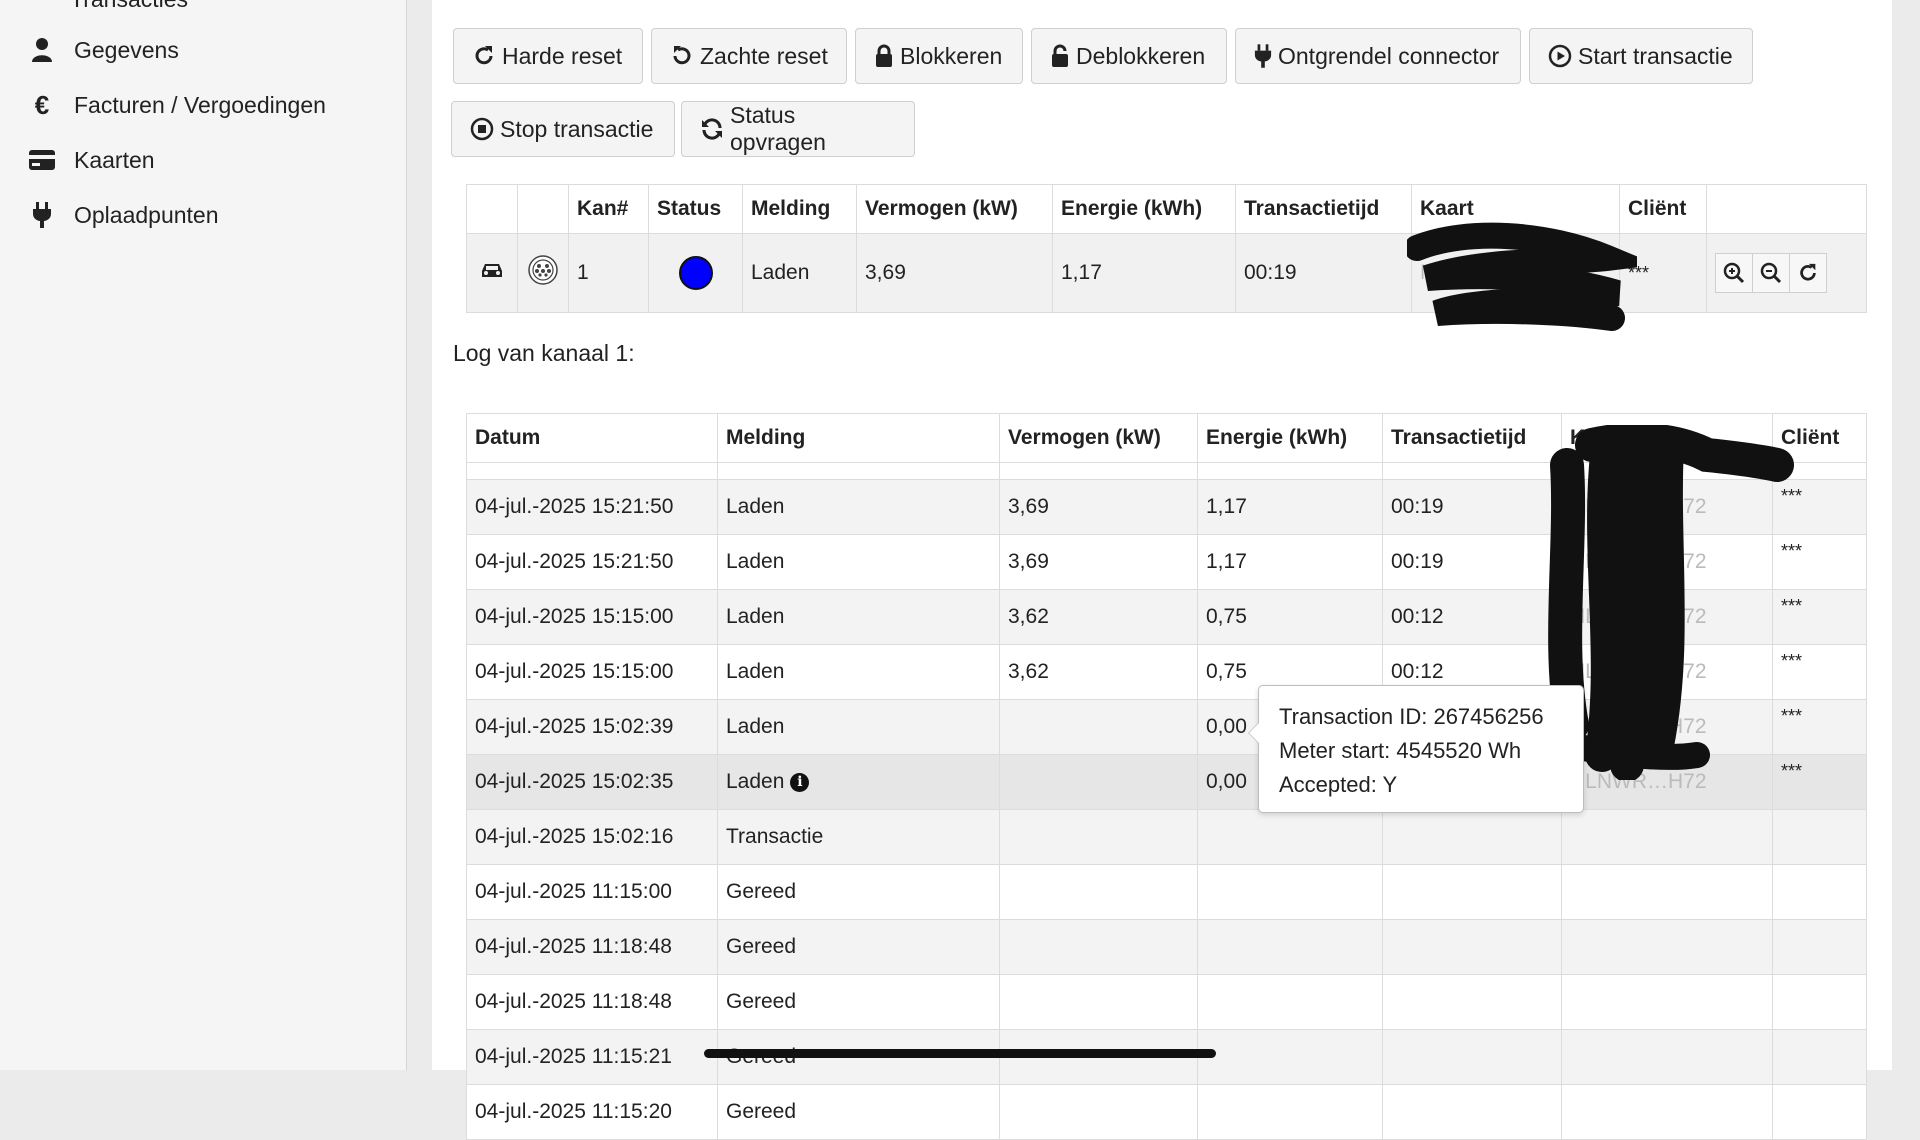  I want to click on zoom-out-button, so click(1771, 273).